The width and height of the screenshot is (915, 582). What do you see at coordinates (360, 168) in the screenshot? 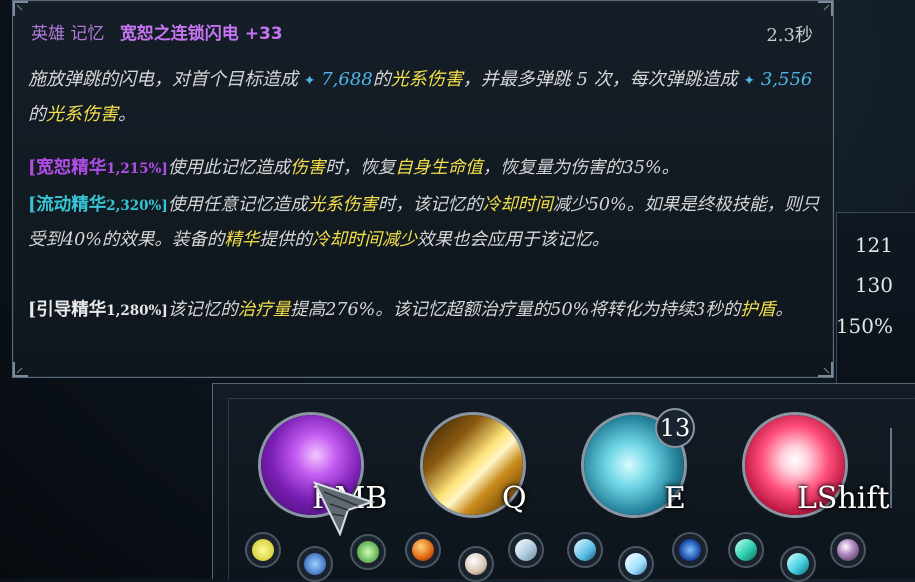
I see `essence-text: 时，恢复` at bounding box center [360, 168].